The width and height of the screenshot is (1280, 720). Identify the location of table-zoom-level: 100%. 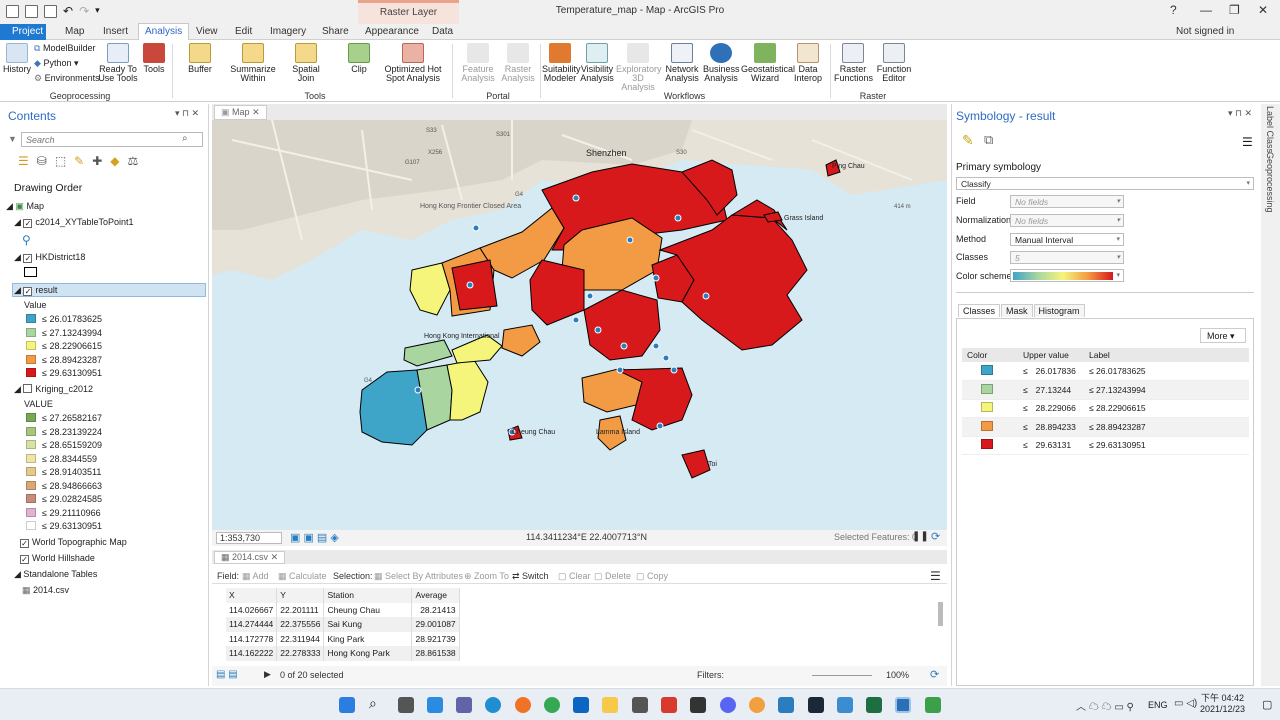
(897, 675).